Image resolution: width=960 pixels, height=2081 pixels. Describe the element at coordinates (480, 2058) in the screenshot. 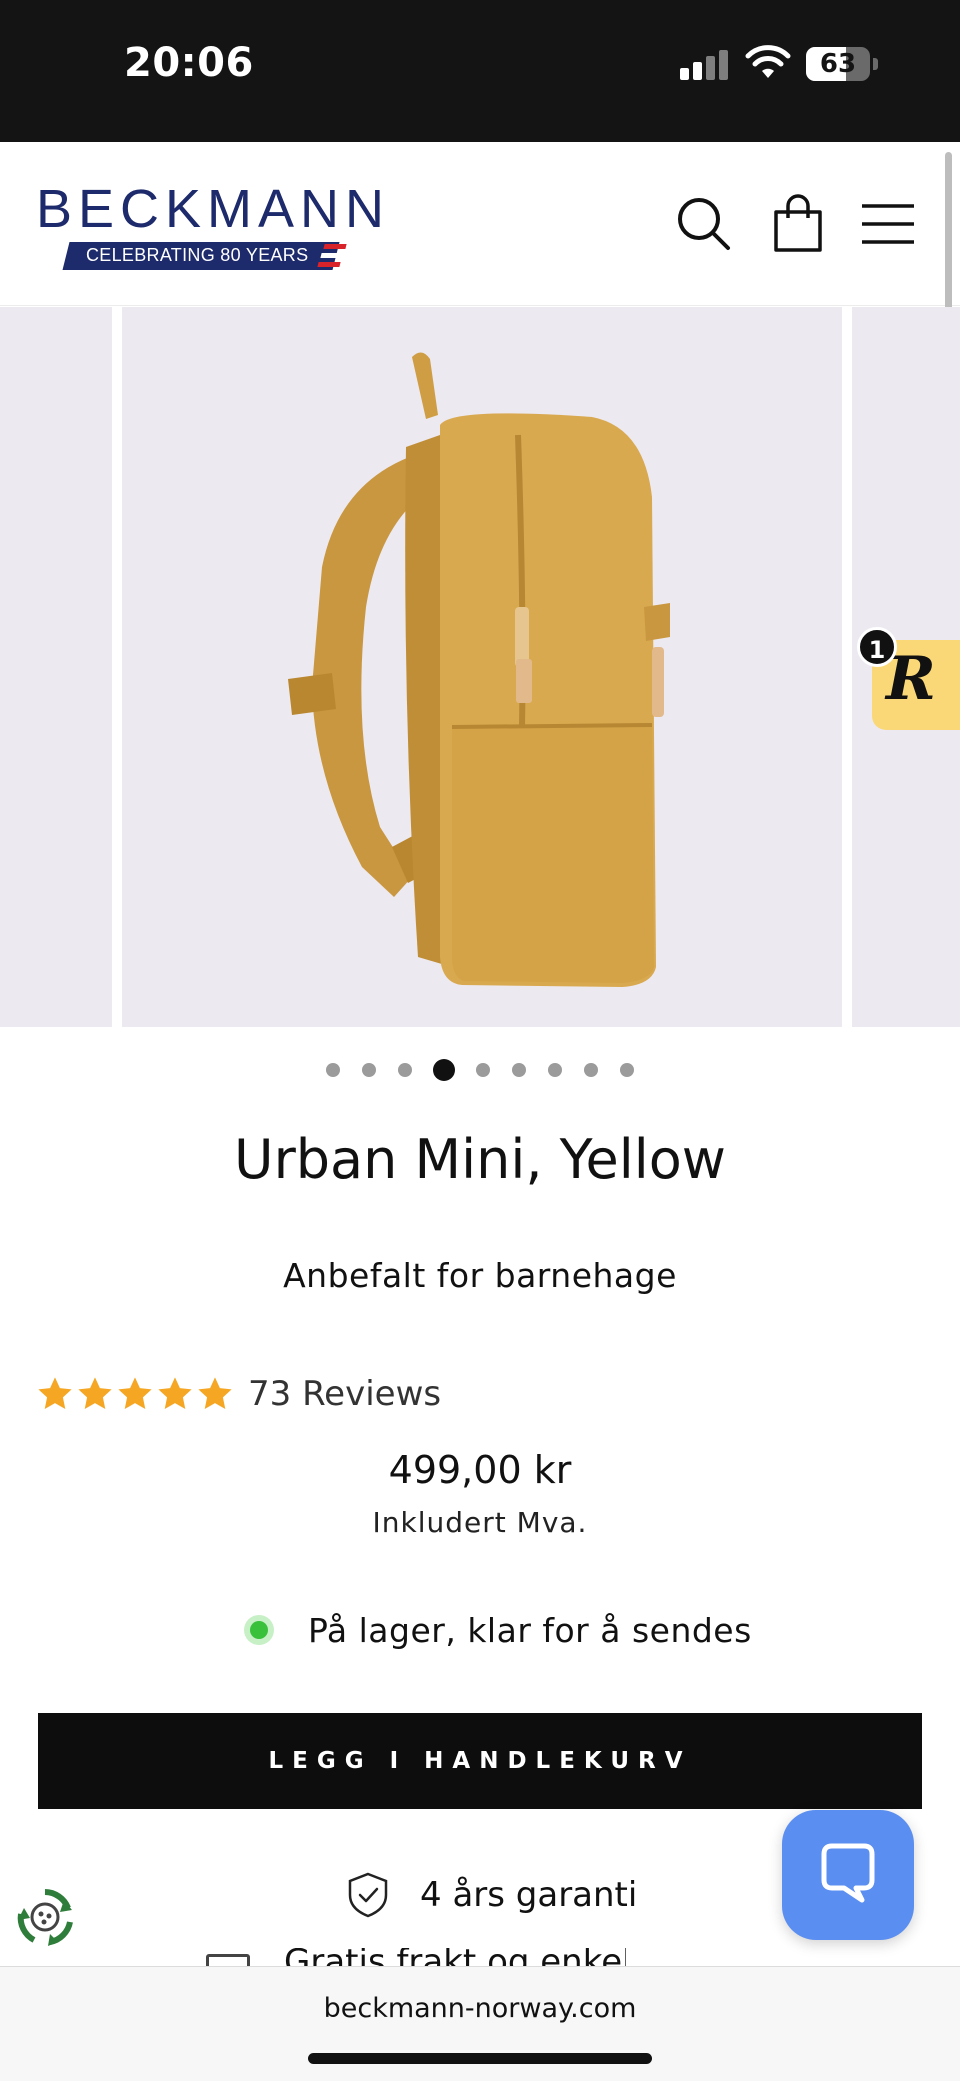

I see `home-indicator` at that location.